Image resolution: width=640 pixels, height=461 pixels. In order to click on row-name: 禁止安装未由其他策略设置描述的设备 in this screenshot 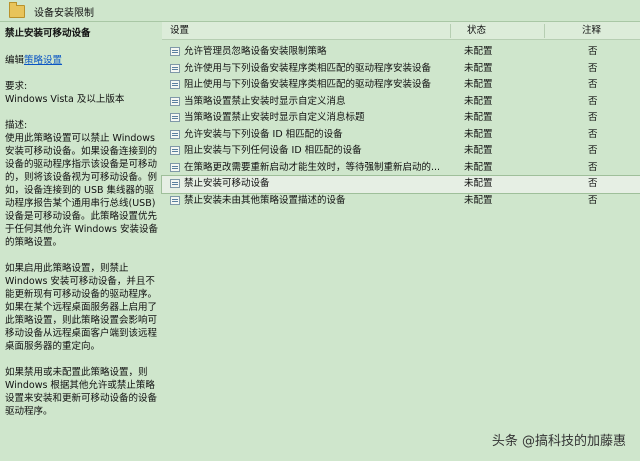, I will do `click(265, 200)`.